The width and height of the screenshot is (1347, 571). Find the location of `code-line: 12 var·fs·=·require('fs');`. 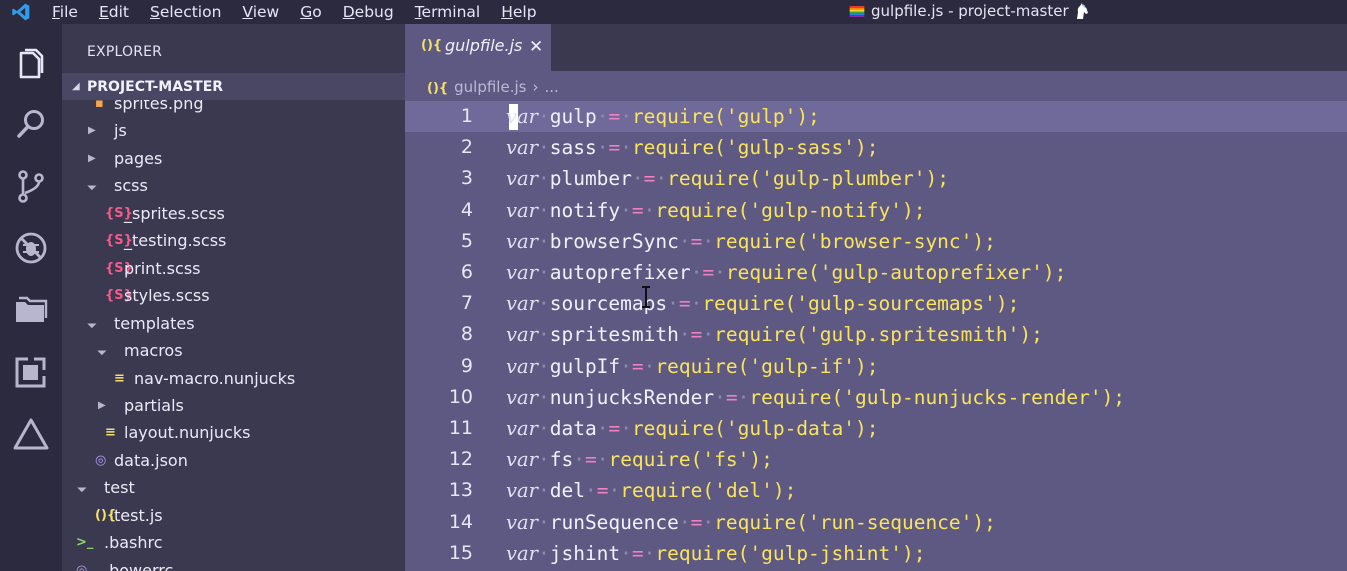

code-line: 12 var·fs·=·require('fs'); is located at coordinates (876, 459).